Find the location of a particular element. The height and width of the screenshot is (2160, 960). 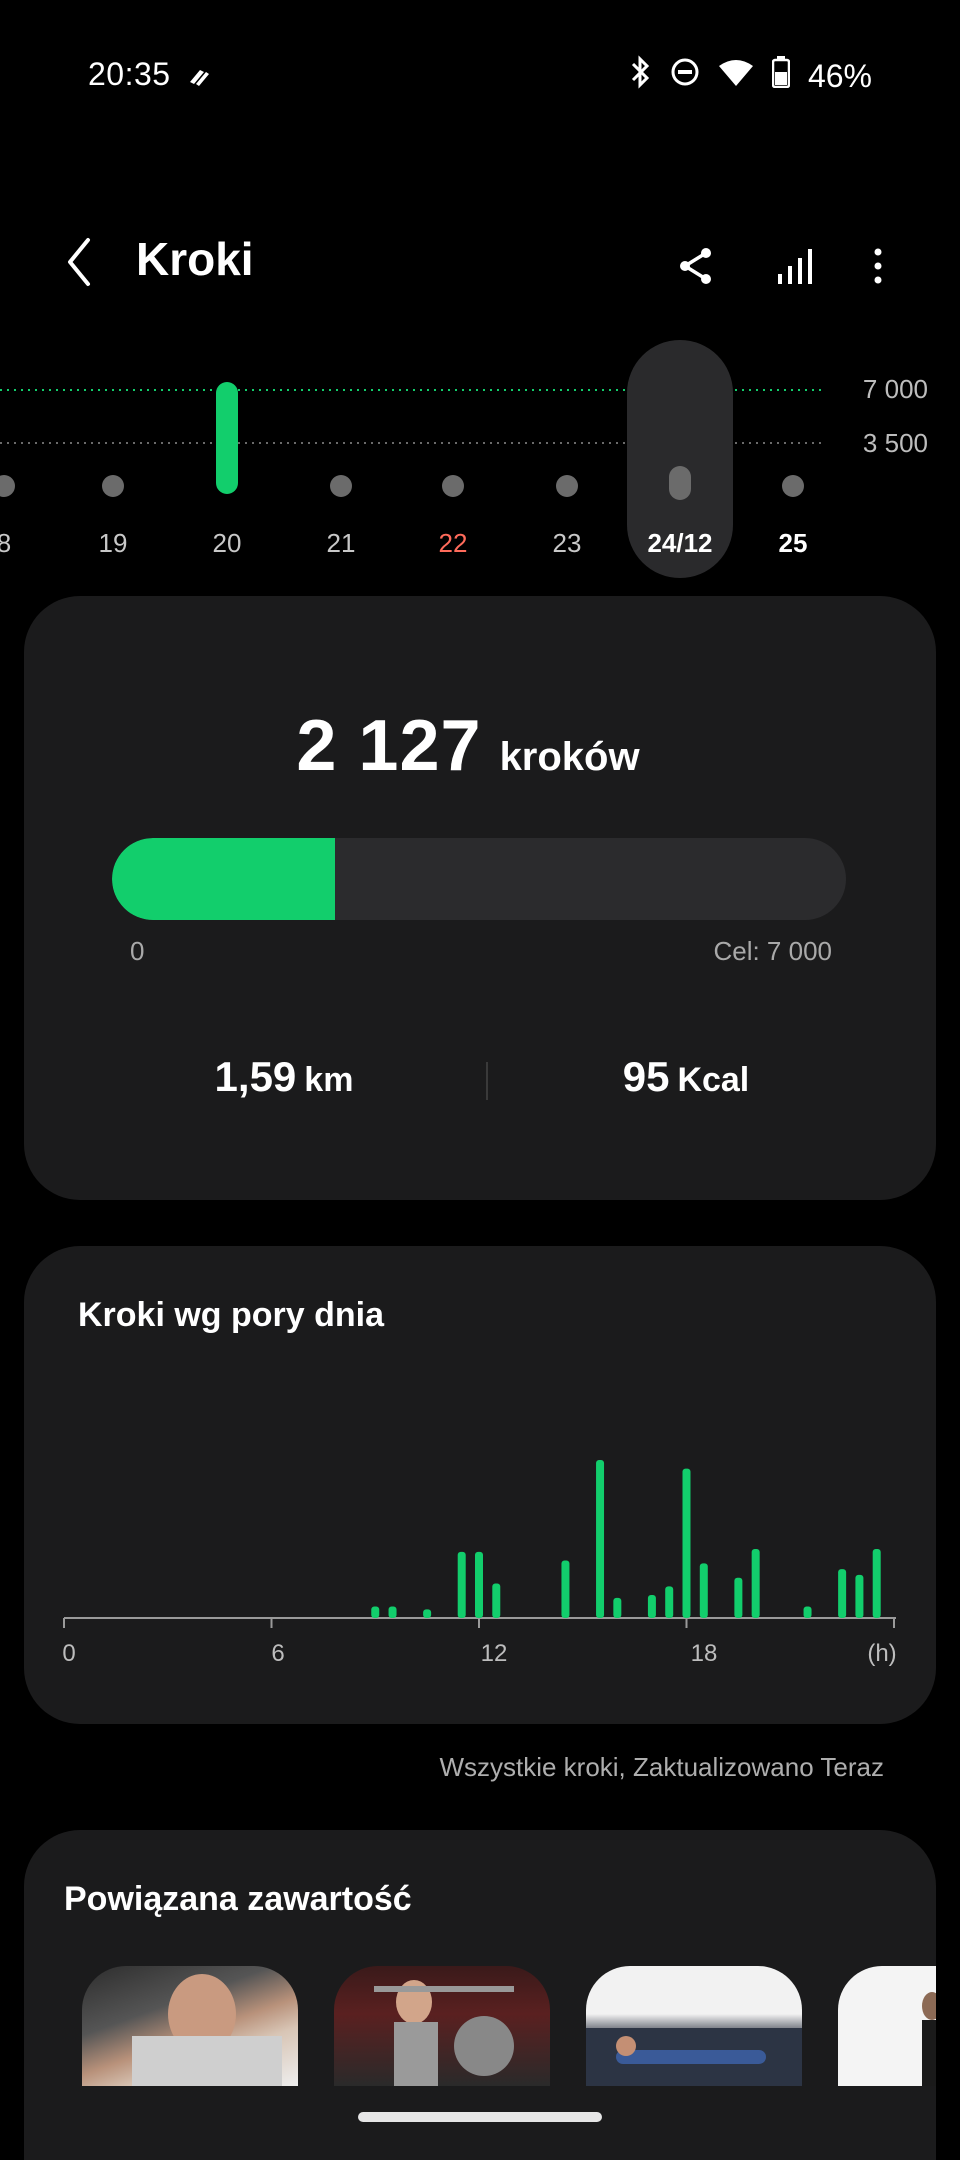

time-axis-labels: 0 6 12 18 (h) is located at coordinates (480, 1660).